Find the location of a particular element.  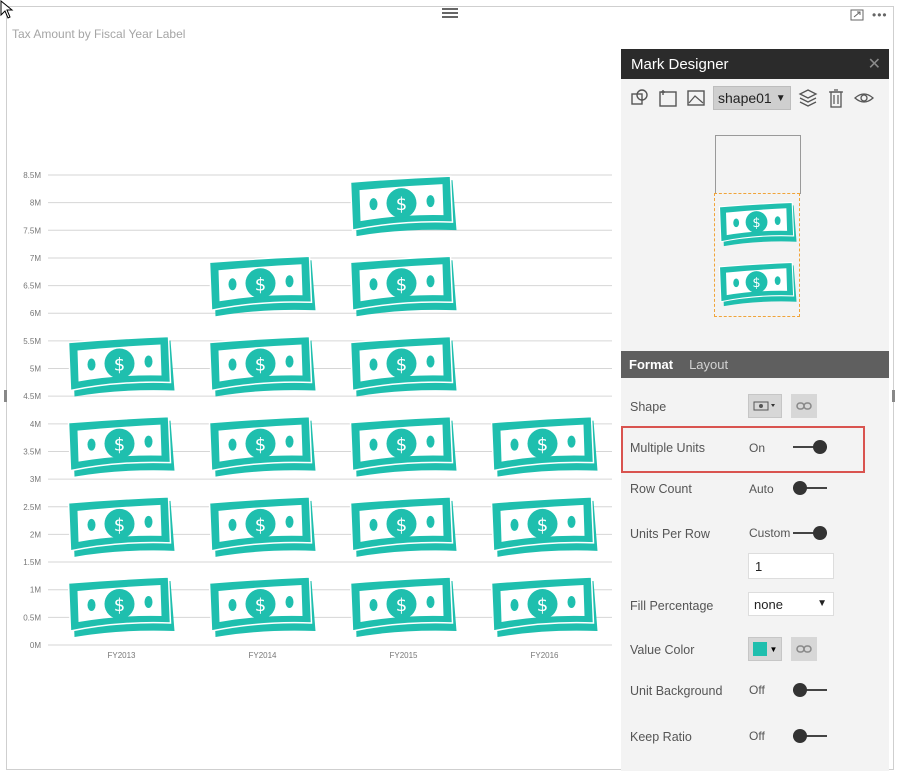

designer-toolbar: shape01 ▼ is located at coordinates (755, 98).